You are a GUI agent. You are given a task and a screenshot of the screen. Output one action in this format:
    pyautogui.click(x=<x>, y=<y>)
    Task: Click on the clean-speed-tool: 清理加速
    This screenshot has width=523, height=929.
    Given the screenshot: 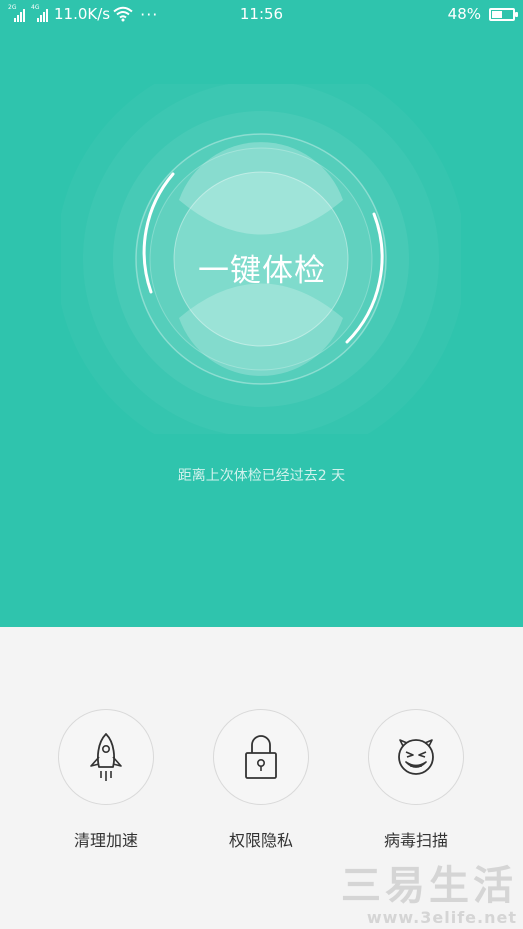 What is the action you would take?
    pyautogui.click(x=106, y=780)
    